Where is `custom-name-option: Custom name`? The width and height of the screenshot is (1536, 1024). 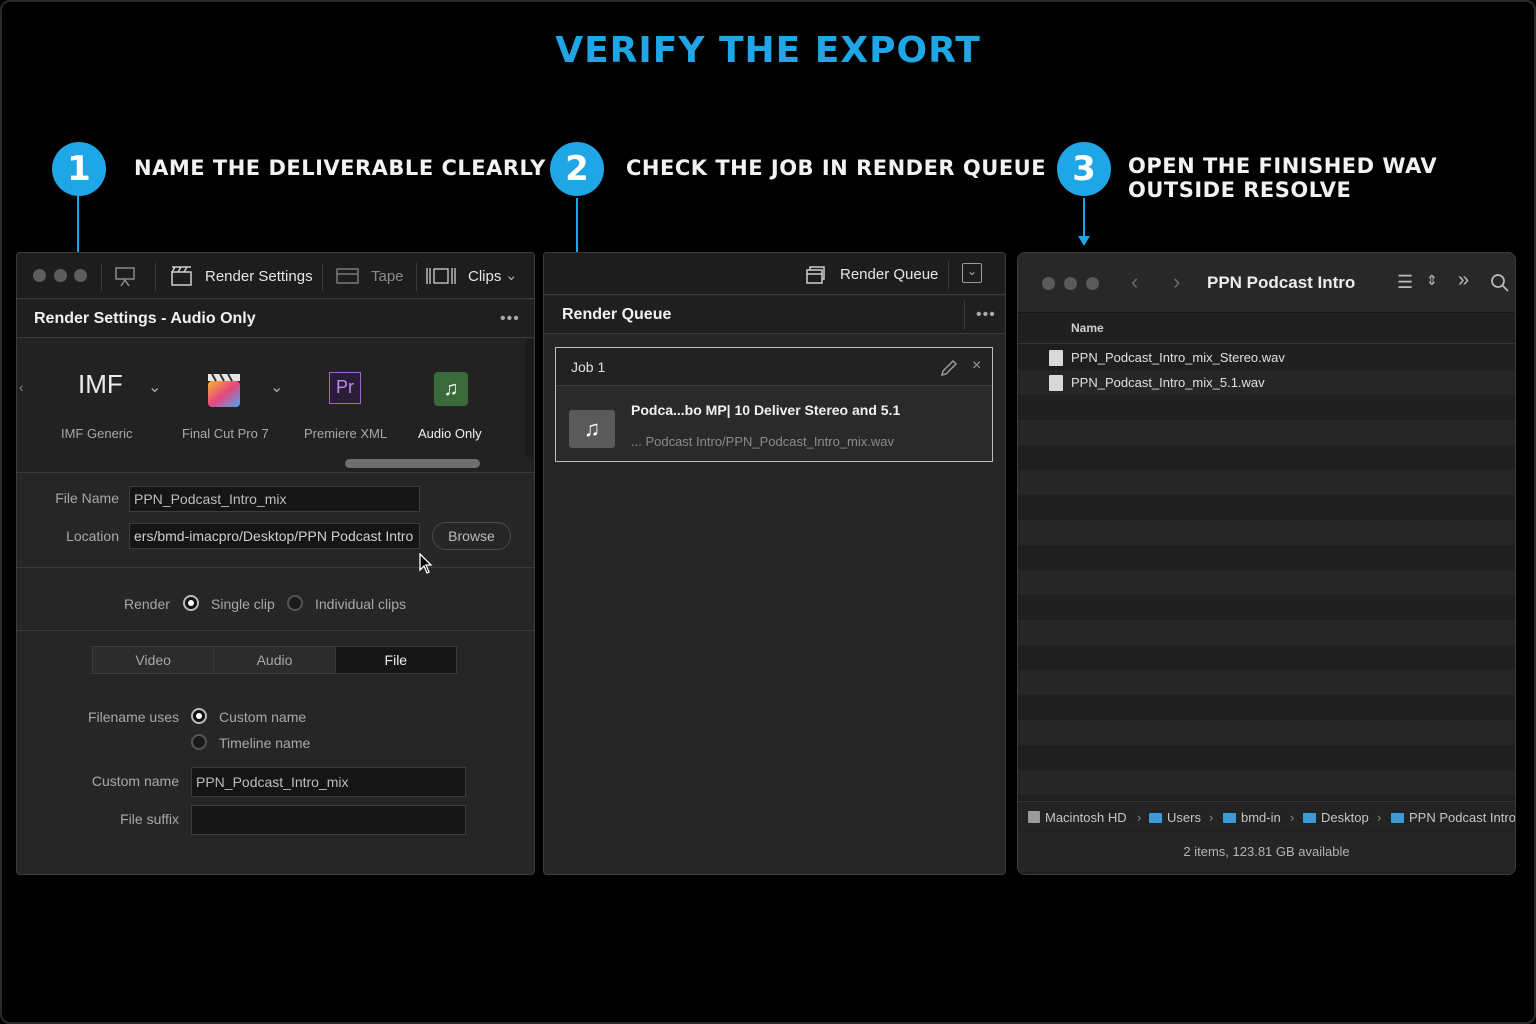 custom-name-option: Custom name is located at coordinates (263, 717).